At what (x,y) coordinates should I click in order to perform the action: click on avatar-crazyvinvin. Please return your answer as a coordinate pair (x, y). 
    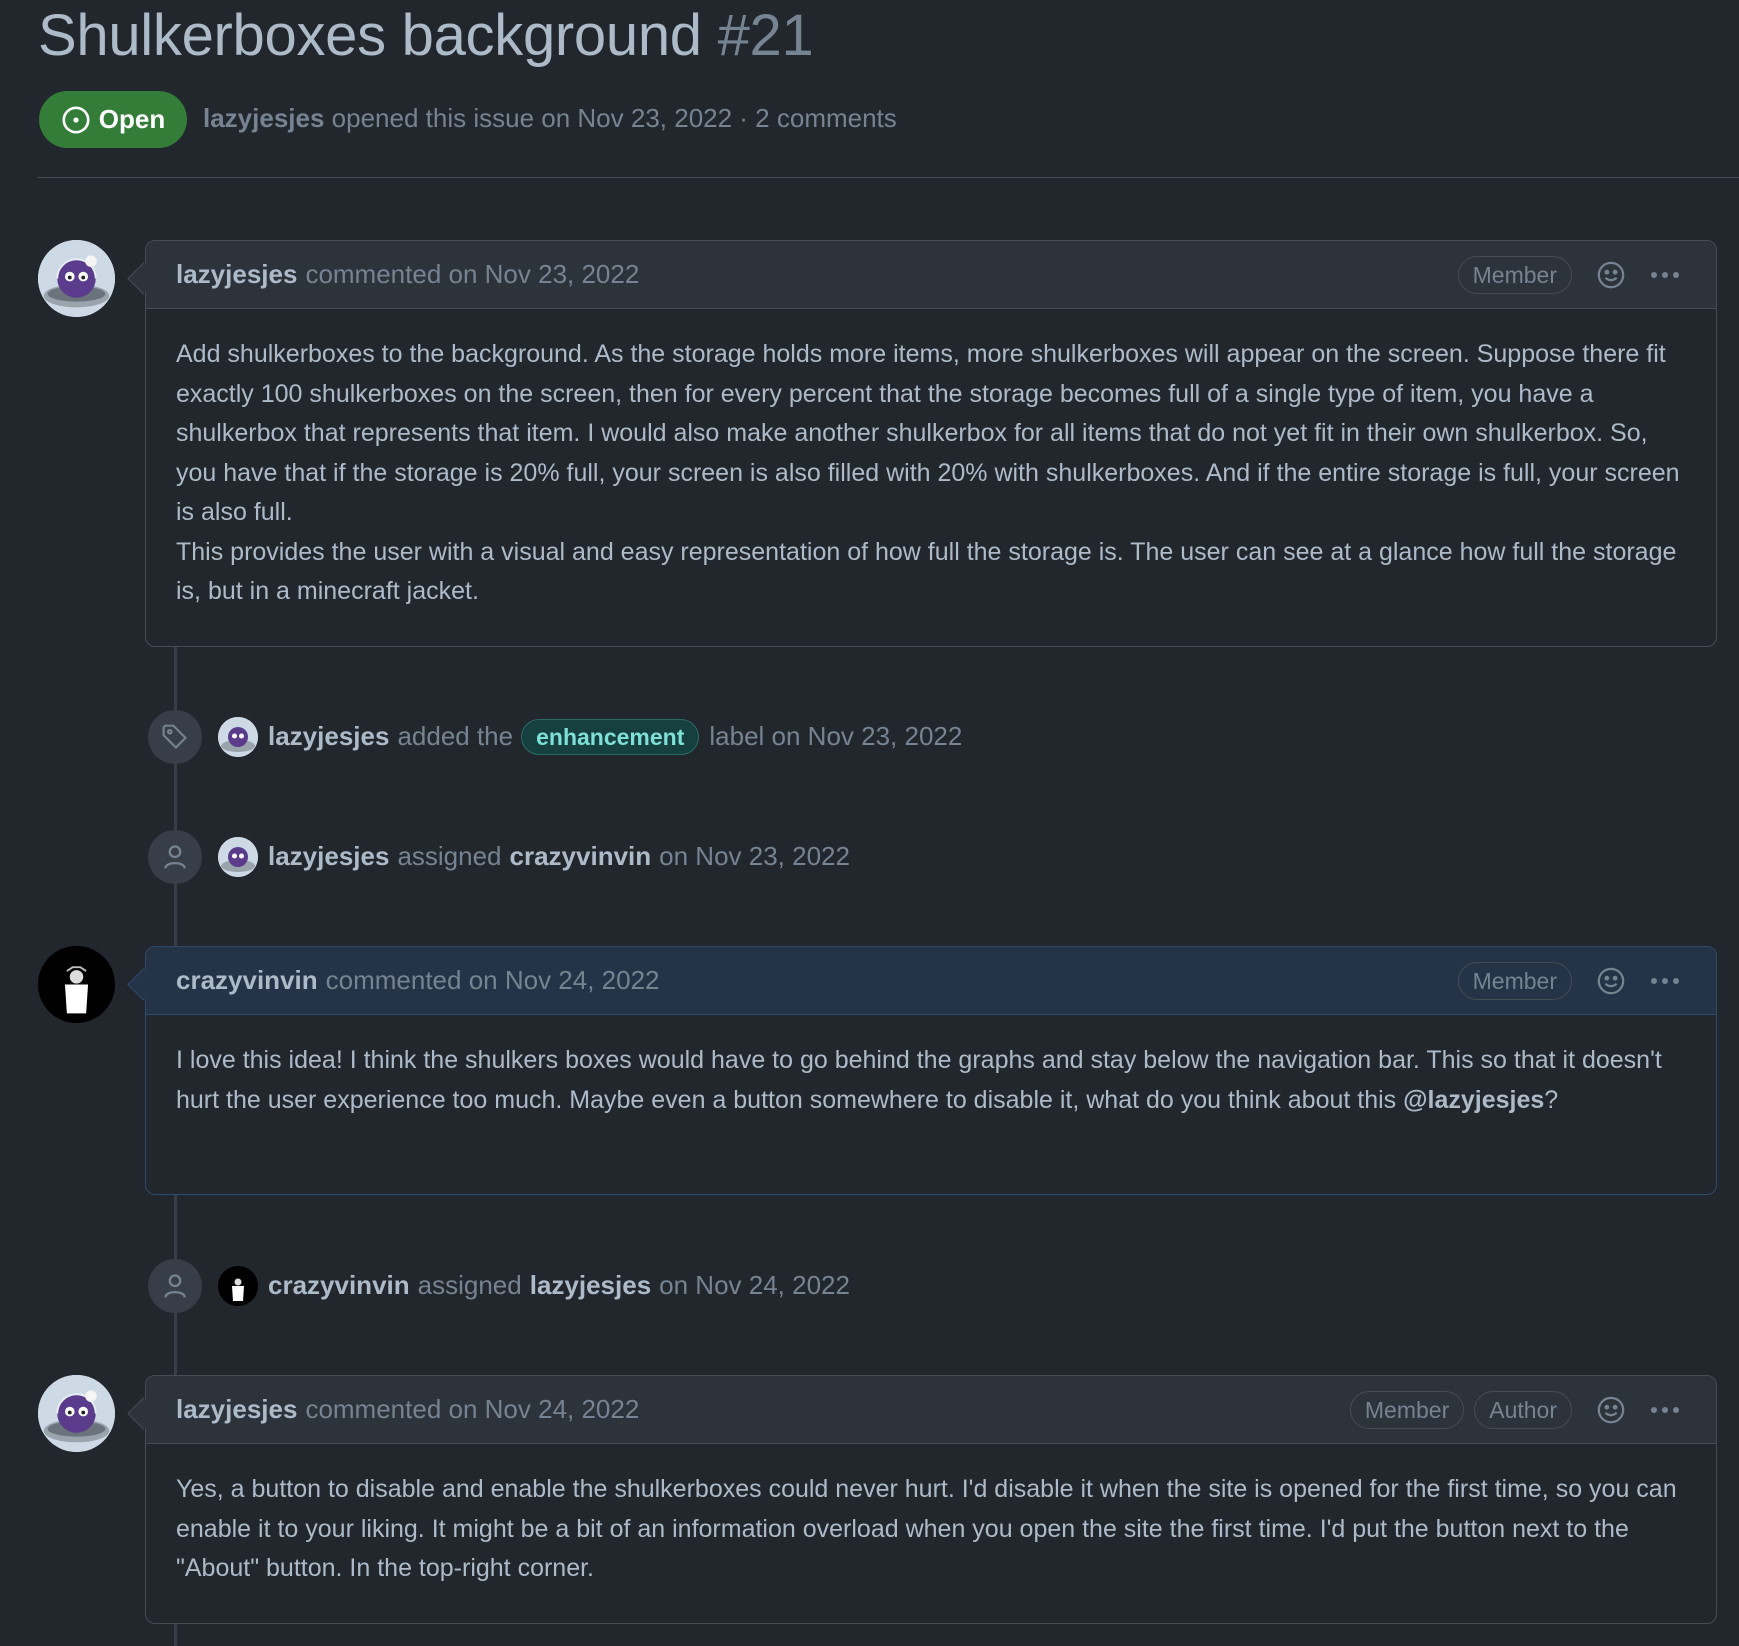
    Looking at the image, I should click on (76, 984).